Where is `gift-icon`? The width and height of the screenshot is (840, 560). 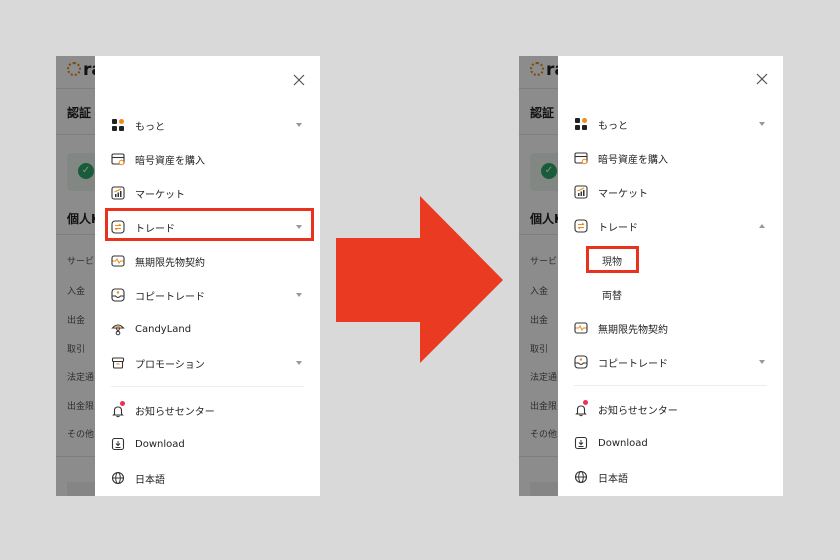 gift-icon is located at coordinates (118, 363).